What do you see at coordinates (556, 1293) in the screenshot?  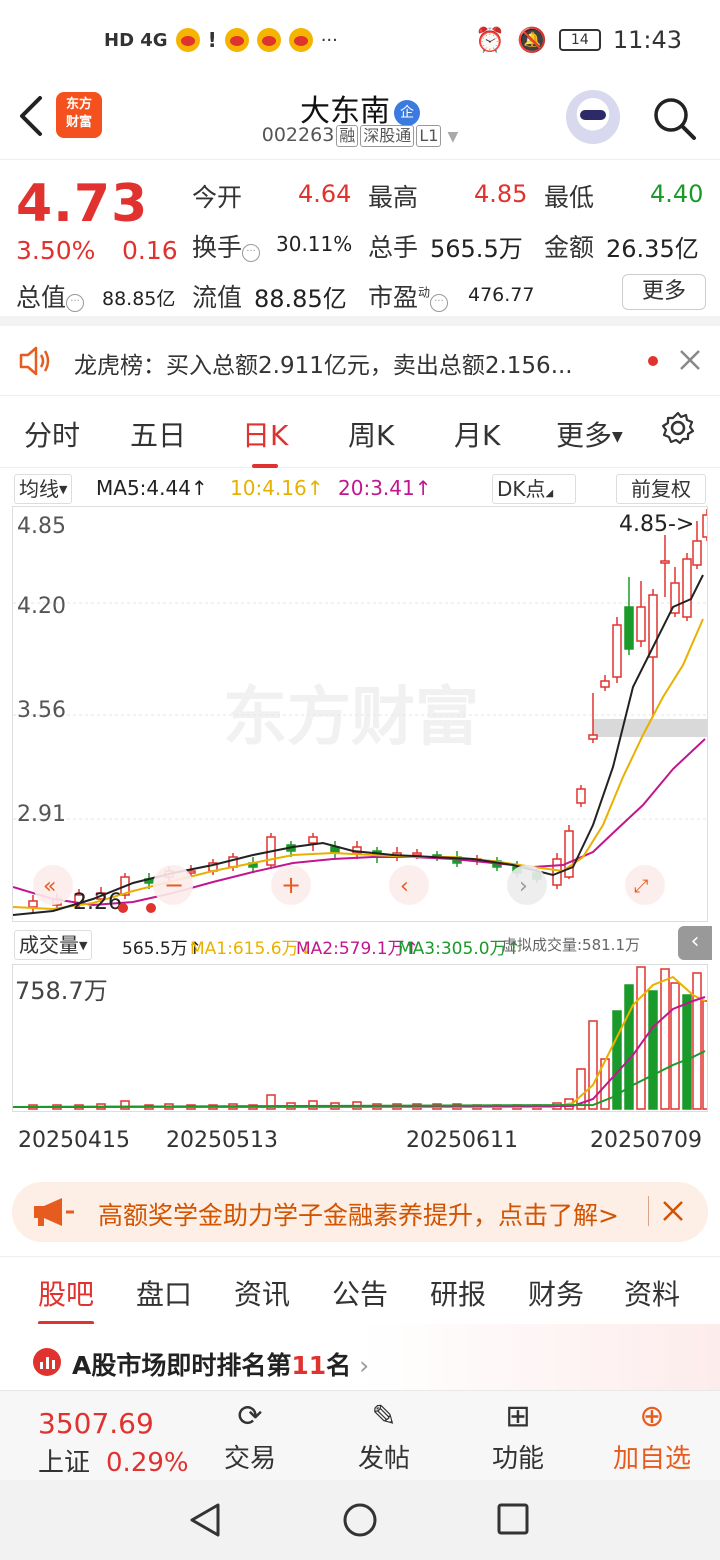 I see `tab-financials: 财务` at bounding box center [556, 1293].